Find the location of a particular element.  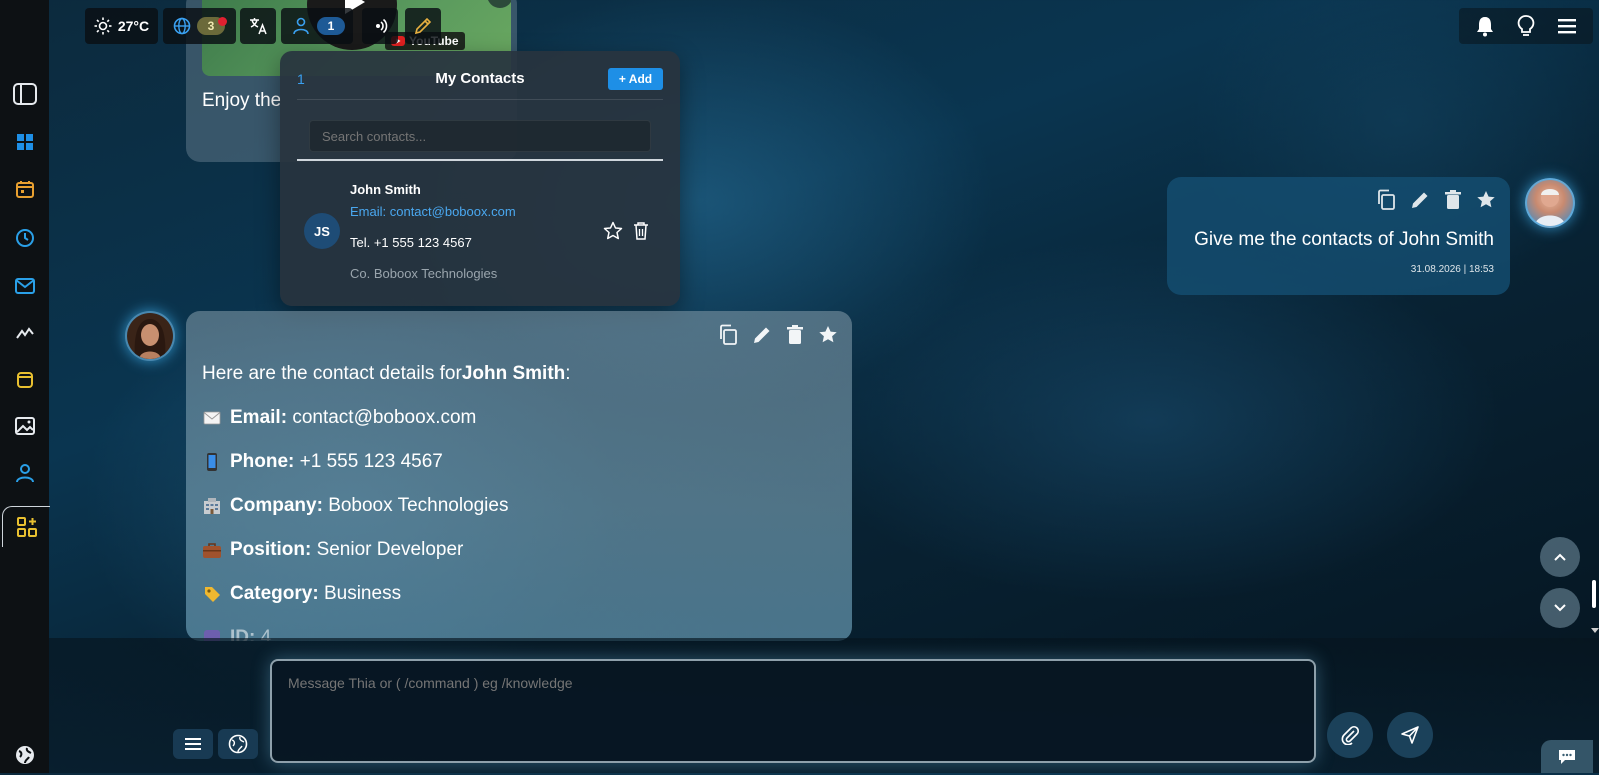

tag-emoji is located at coordinates (212, 594).